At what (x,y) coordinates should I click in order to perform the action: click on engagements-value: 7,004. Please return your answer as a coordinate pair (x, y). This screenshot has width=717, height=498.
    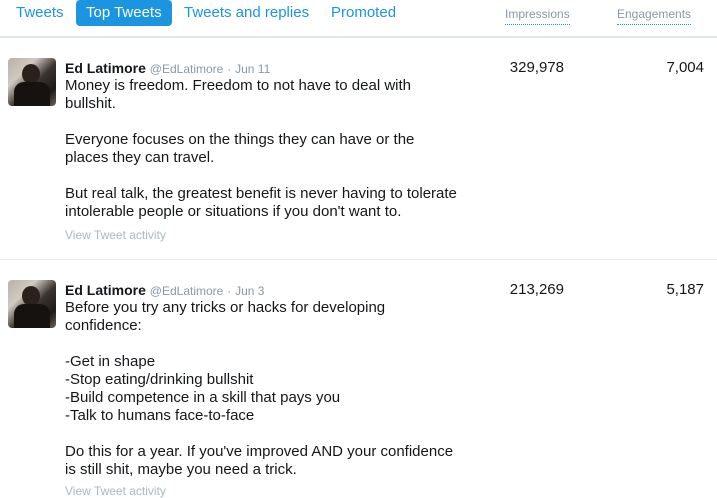
    Looking at the image, I should click on (685, 67).